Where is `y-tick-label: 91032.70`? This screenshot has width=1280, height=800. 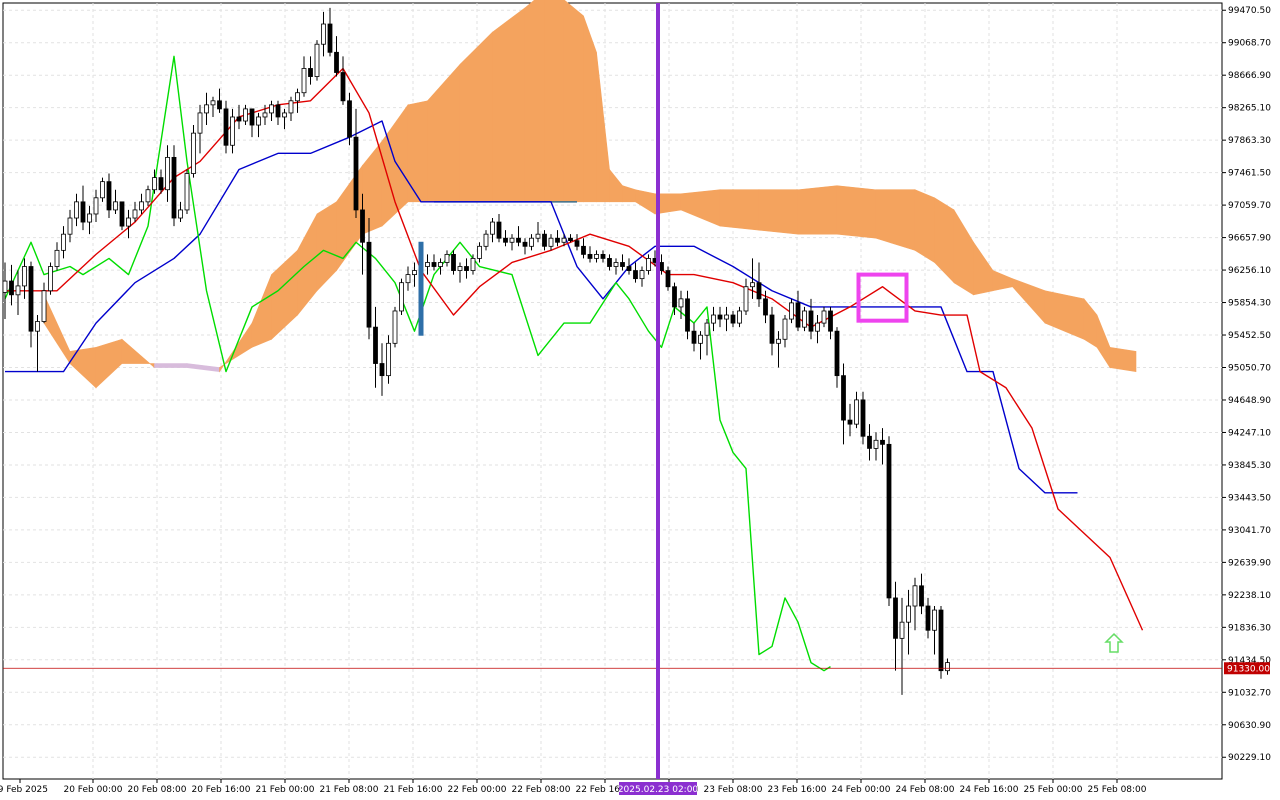
y-tick-label: 91032.70 is located at coordinates (1249, 693).